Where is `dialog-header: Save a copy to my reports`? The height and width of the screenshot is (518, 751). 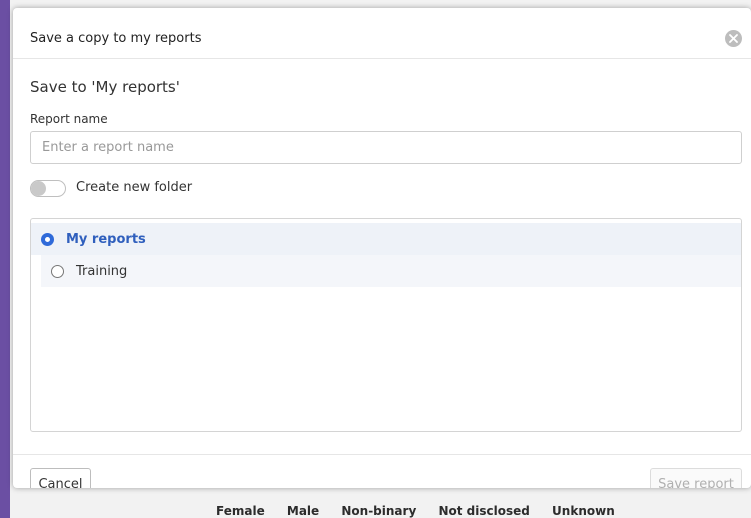 dialog-header: Save a copy to my reports is located at coordinates (382, 33).